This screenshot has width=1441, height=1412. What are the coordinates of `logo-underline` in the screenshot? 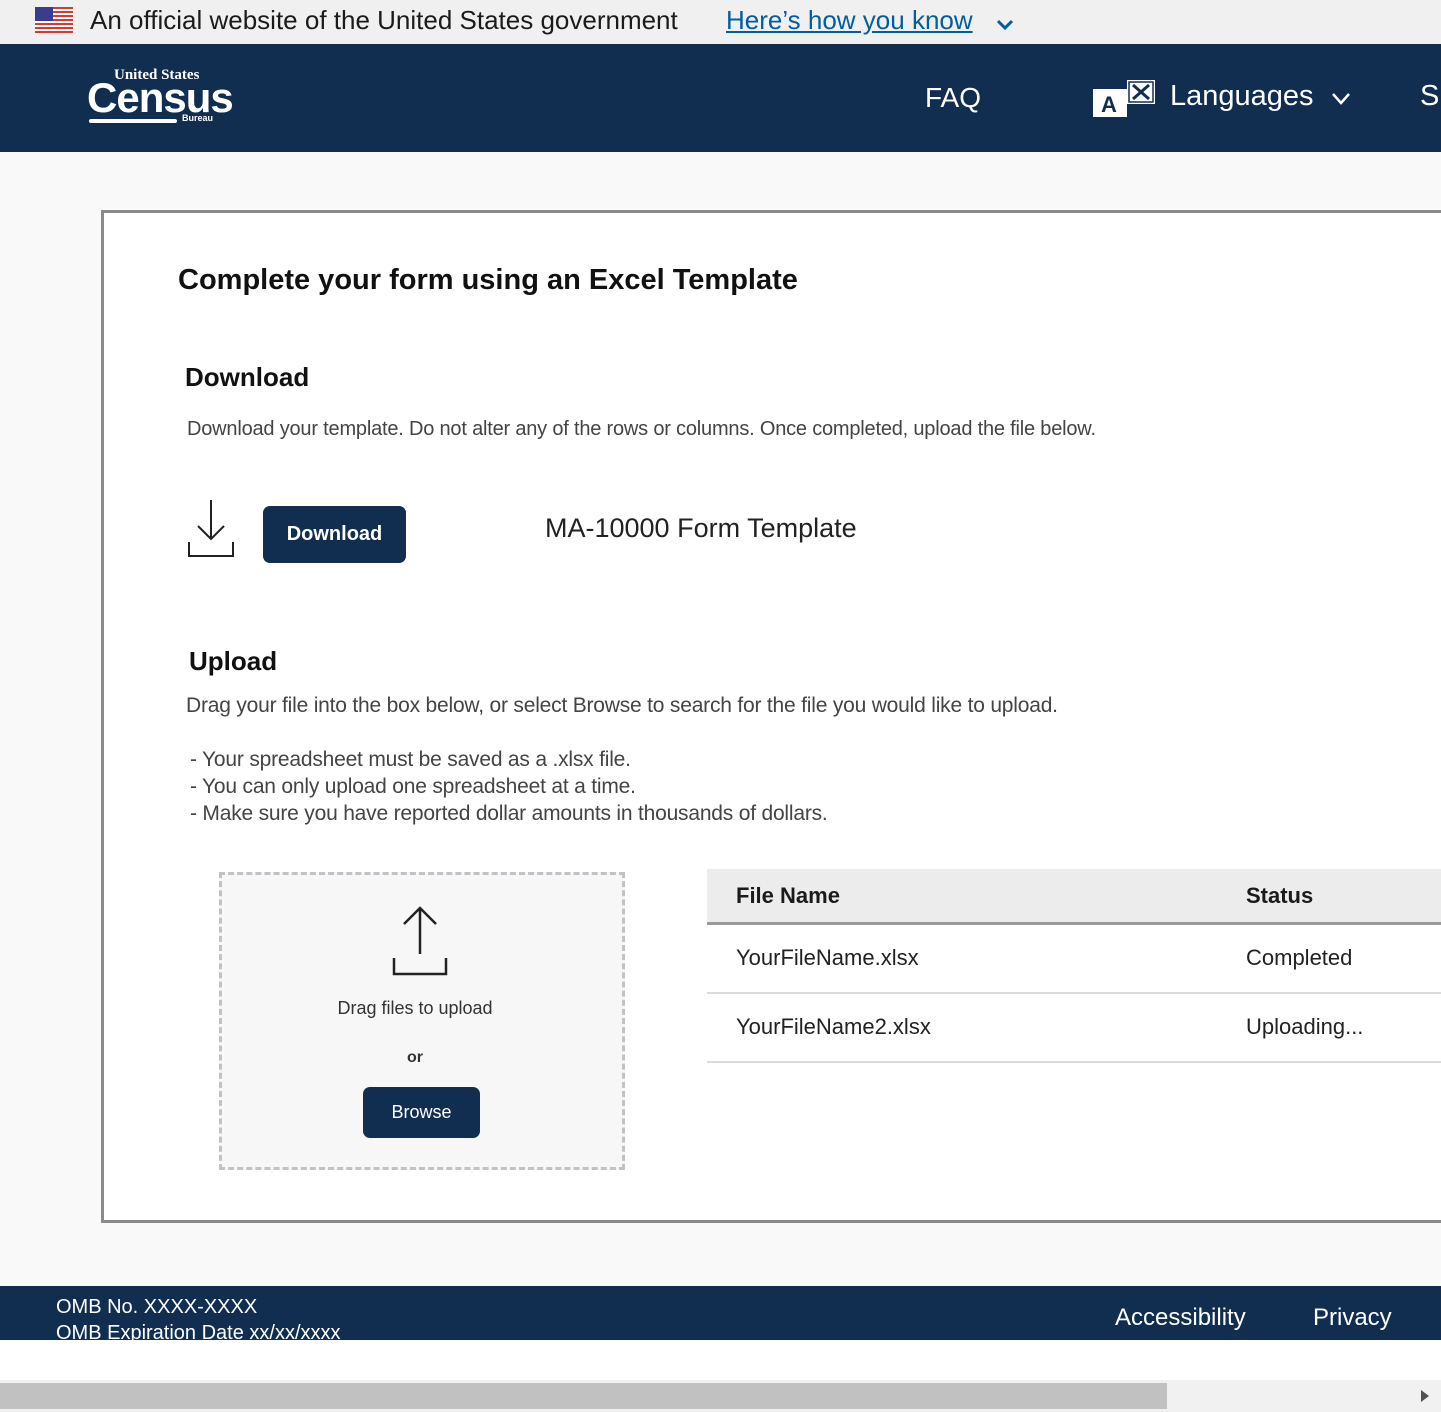 It's located at (133, 121).